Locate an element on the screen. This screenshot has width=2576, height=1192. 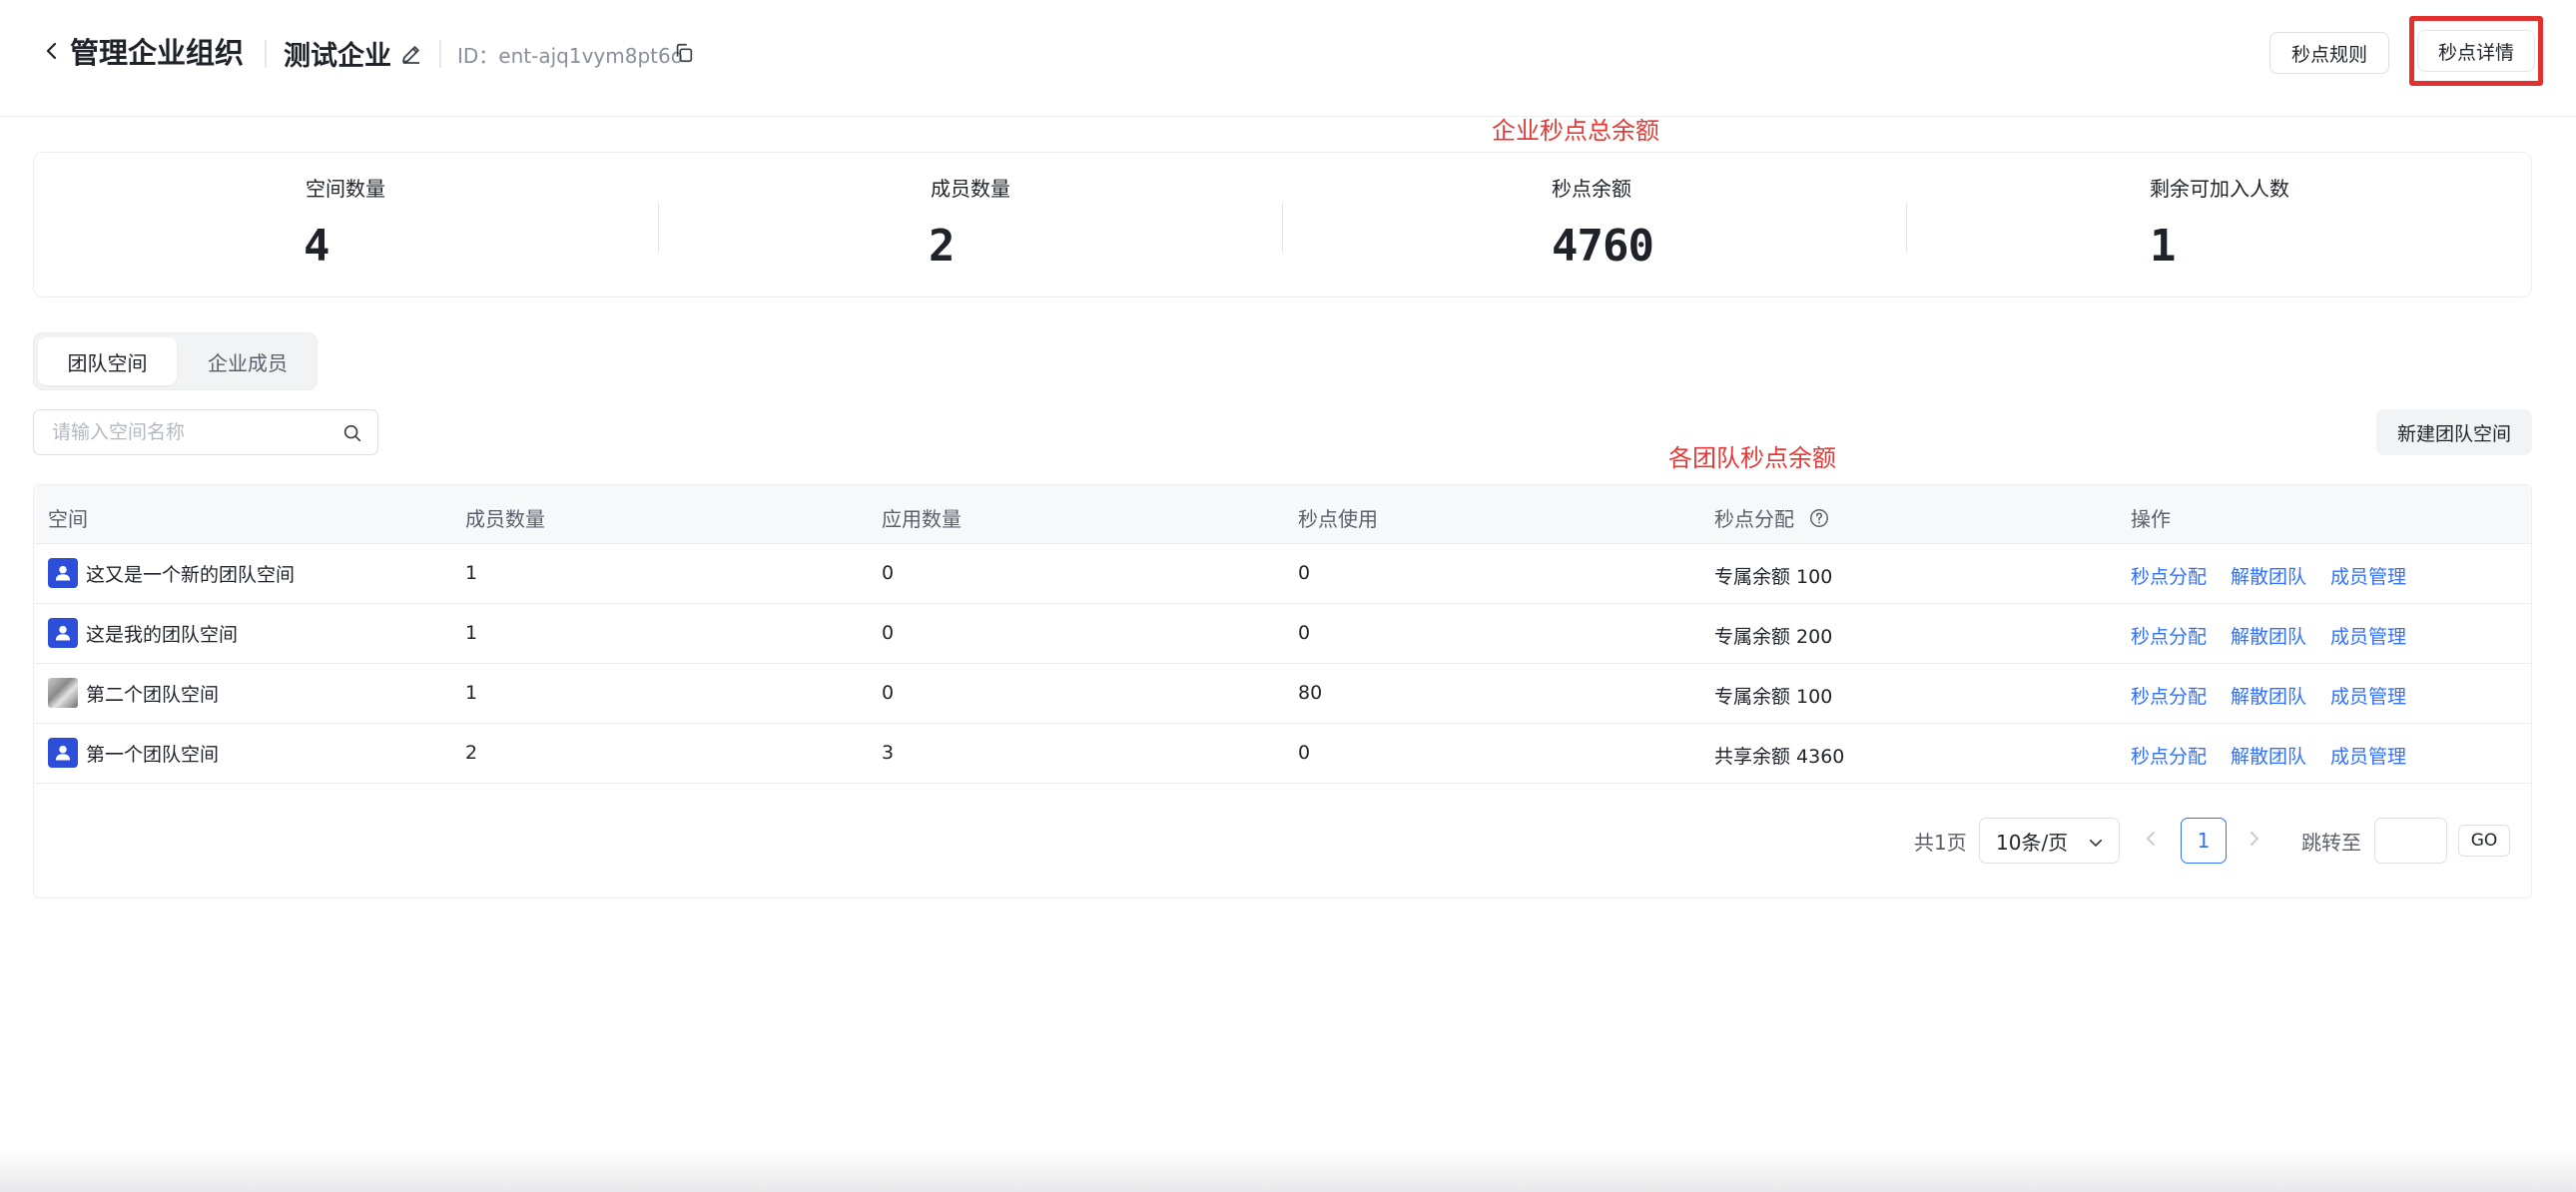
space-name: 第二个团队空间 is located at coordinates (153, 694).